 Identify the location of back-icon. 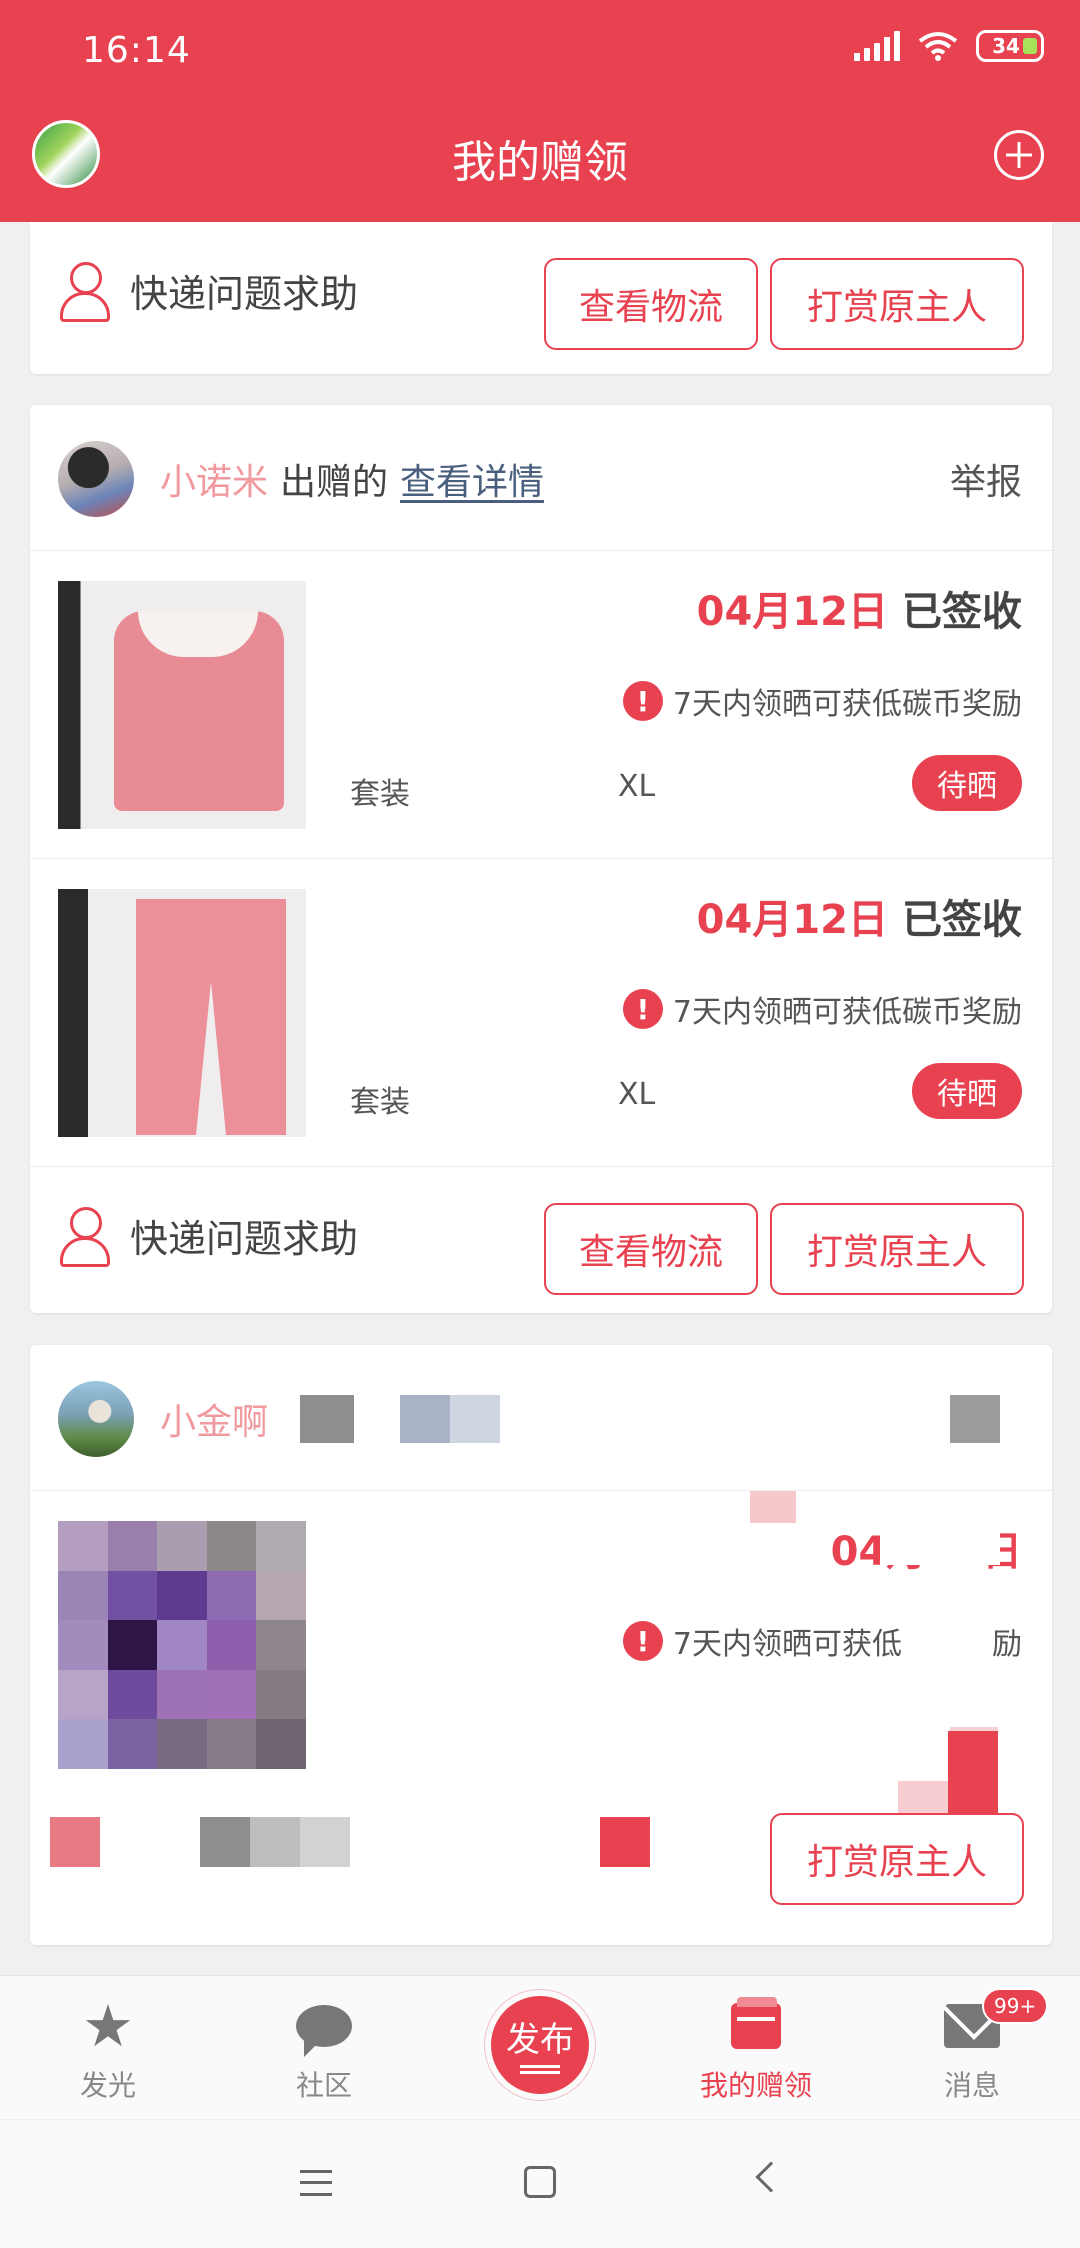
(771, 2177).